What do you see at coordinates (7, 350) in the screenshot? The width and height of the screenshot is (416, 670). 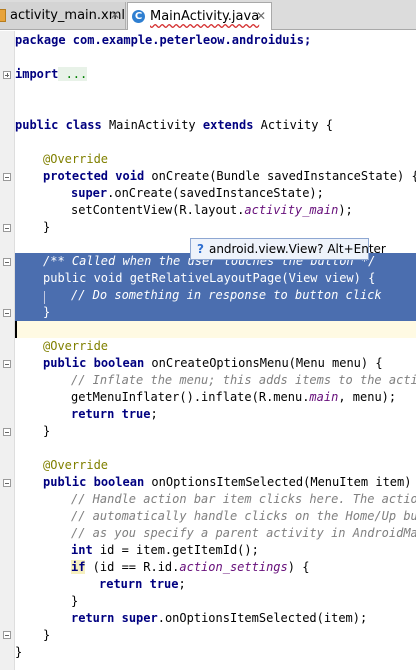 I see `editor-gutter` at bounding box center [7, 350].